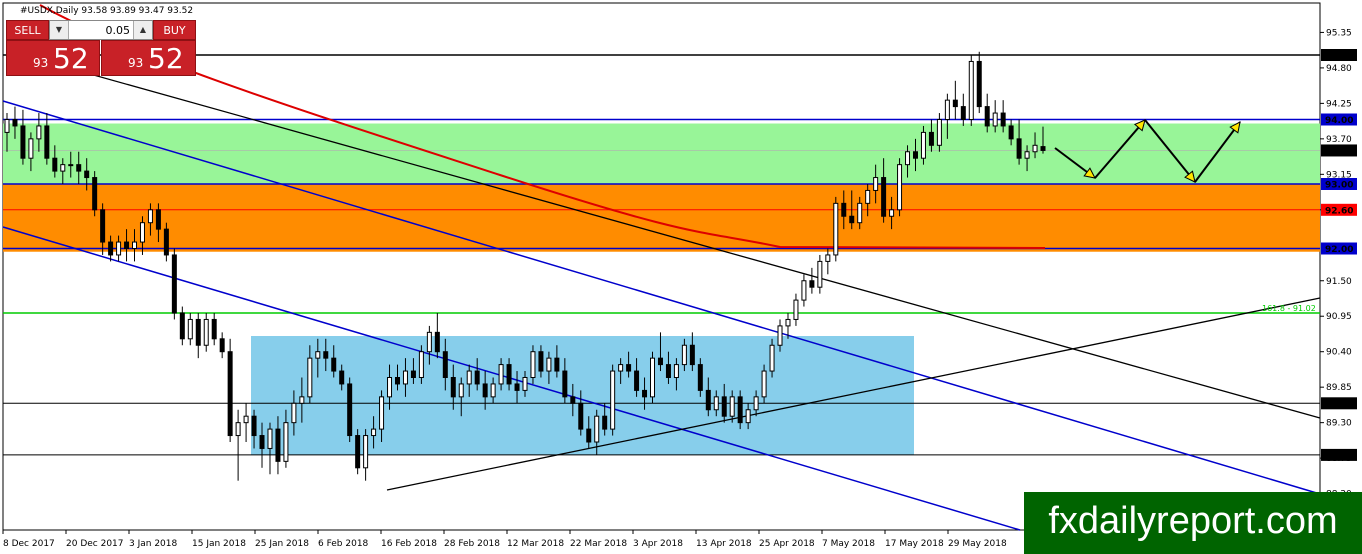 The height and width of the screenshot is (554, 1362). What do you see at coordinates (29, 544) in the screenshot?
I see `time-tick-label: 8 Dec 2017` at bounding box center [29, 544].